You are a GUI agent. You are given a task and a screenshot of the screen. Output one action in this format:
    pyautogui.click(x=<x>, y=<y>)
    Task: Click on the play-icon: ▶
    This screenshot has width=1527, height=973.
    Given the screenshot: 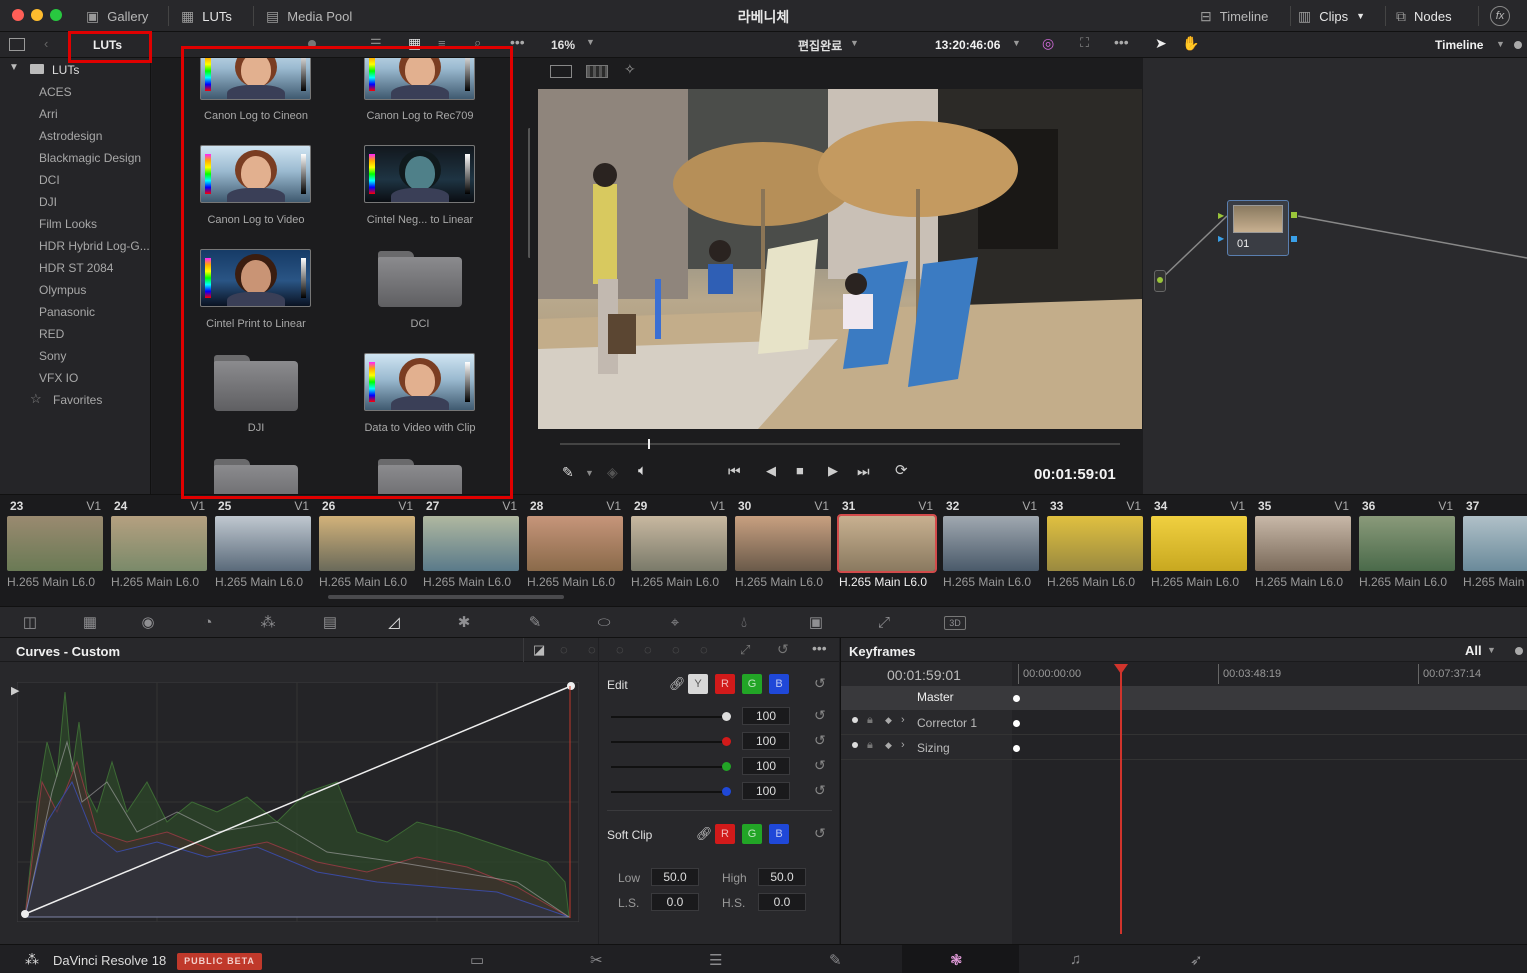 What is the action you would take?
    pyautogui.click(x=833, y=471)
    